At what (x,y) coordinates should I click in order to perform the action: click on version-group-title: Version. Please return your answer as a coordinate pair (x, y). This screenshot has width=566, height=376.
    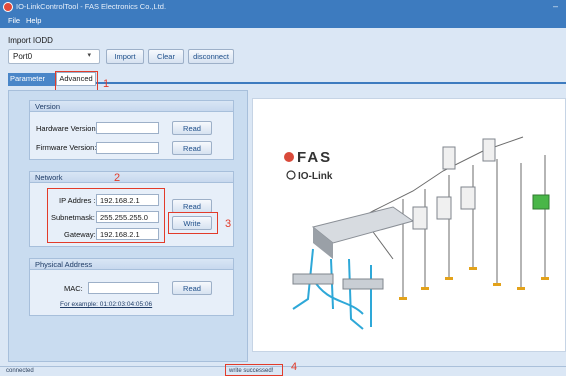
    Looking at the image, I should click on (48, 106).